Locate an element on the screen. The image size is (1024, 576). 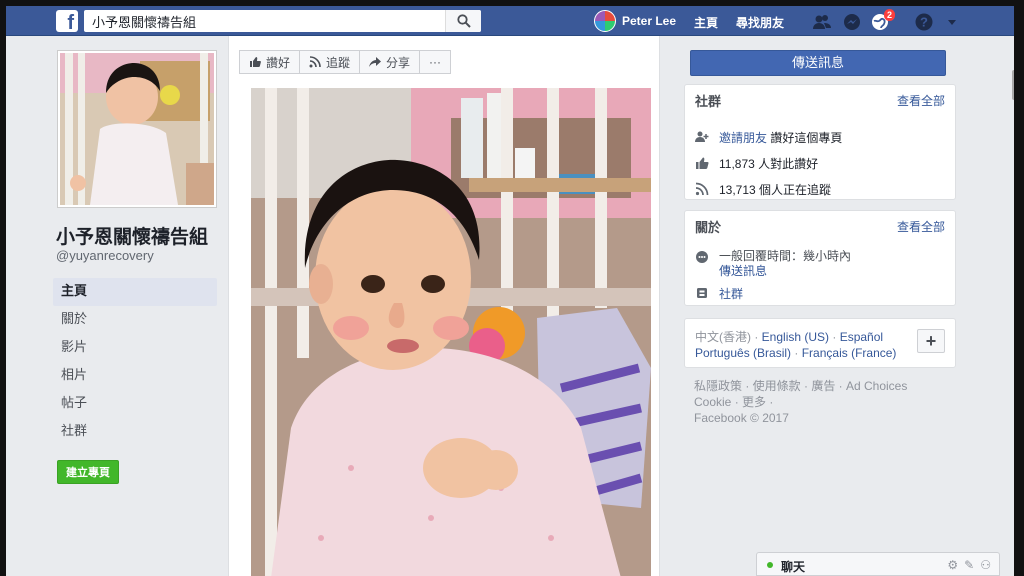
follow-button-label: 追蹤 is located at coordinates (338, 62).